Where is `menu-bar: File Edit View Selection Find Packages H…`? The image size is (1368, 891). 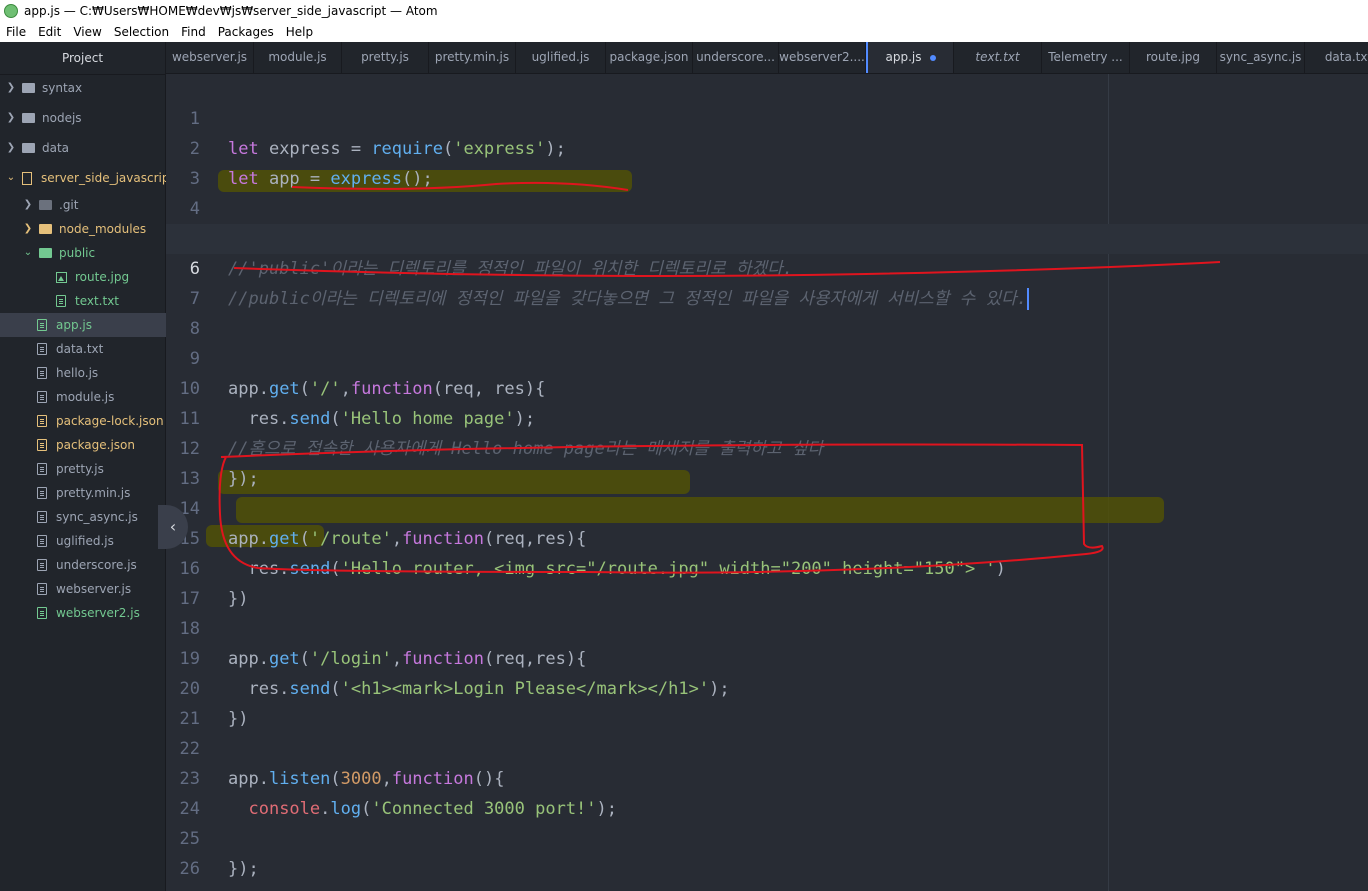 menu-bar: File Edit View Selection Find Packages H… is located at coordinates (684, 32).